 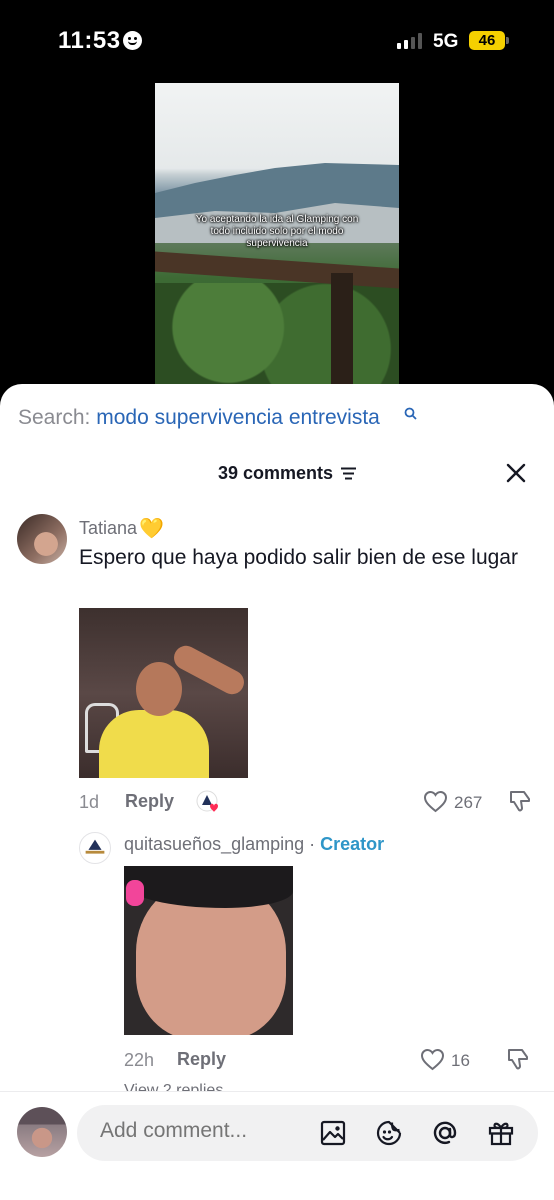 I want to click on comments-header: 39 comments, so click(x=277, y=473).